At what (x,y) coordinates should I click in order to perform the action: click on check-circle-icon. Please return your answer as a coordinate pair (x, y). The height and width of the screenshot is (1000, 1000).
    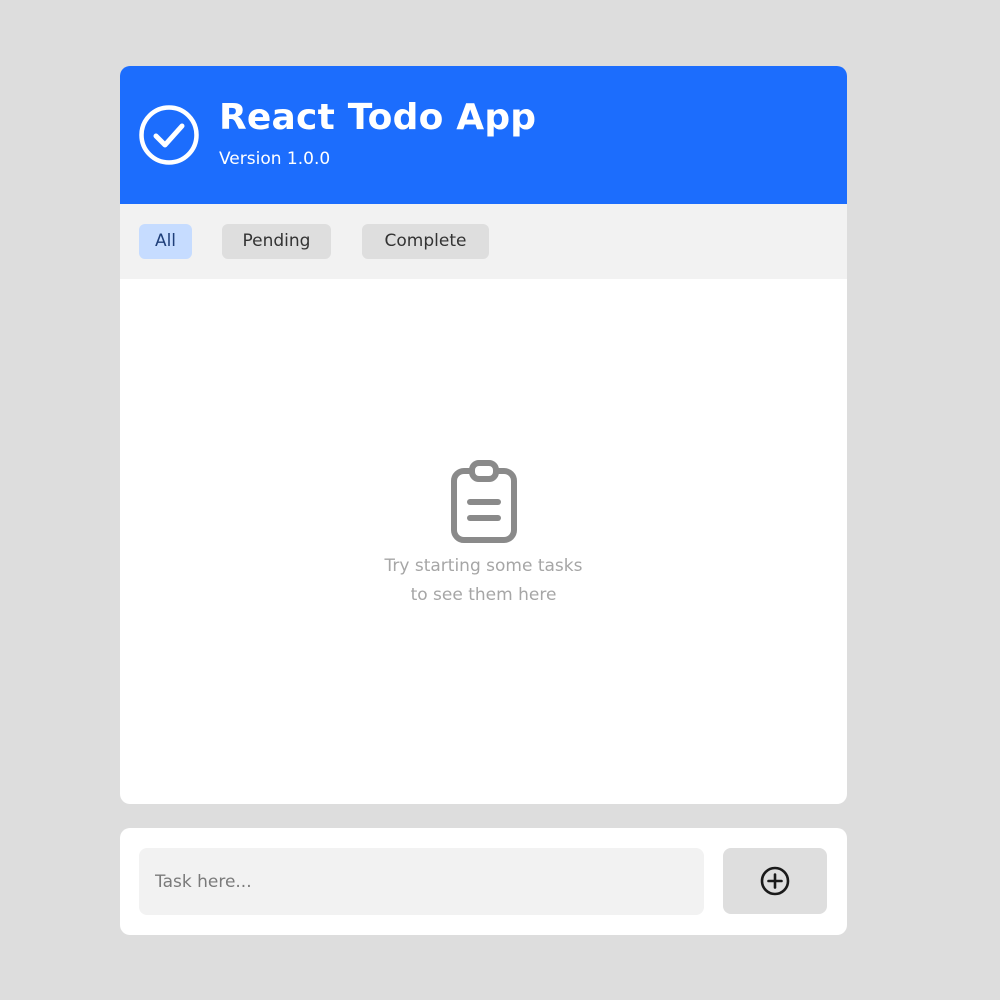
    Looking at the image, I should click on (169, 135).